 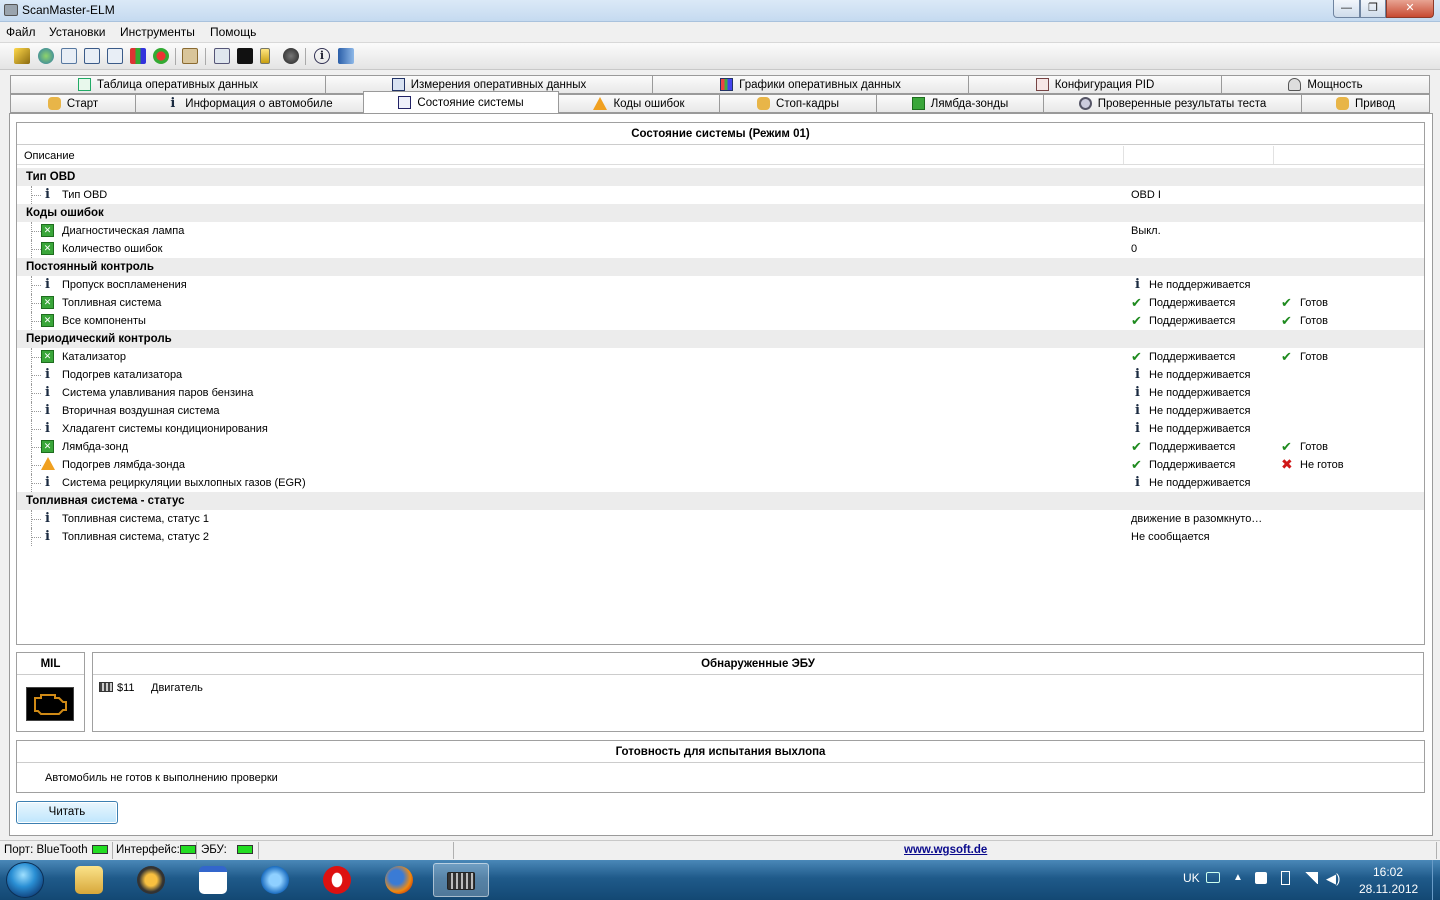 I want to click on table-row: i Подогрев катализатора i Не поддерживается, so click(x=720, y=375).